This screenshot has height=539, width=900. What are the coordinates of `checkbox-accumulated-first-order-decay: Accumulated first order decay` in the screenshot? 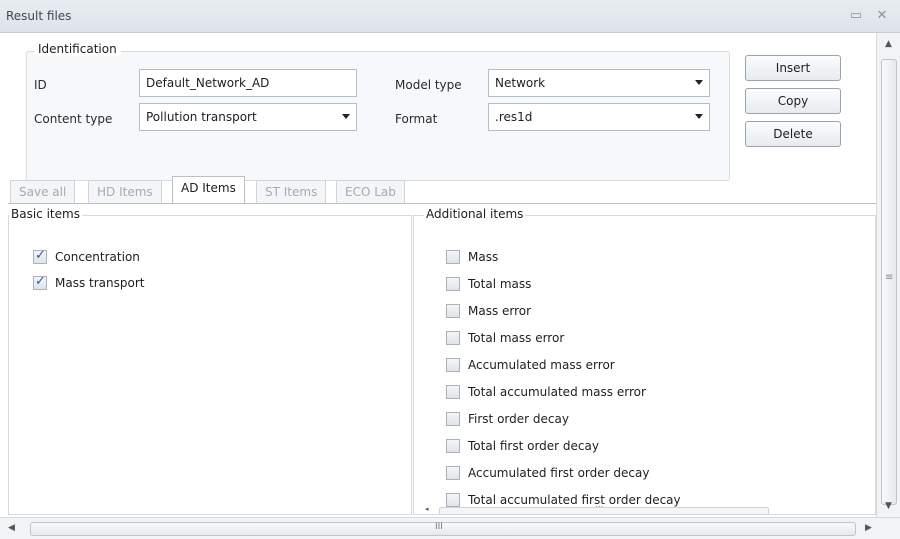 It's located at (547, 473).